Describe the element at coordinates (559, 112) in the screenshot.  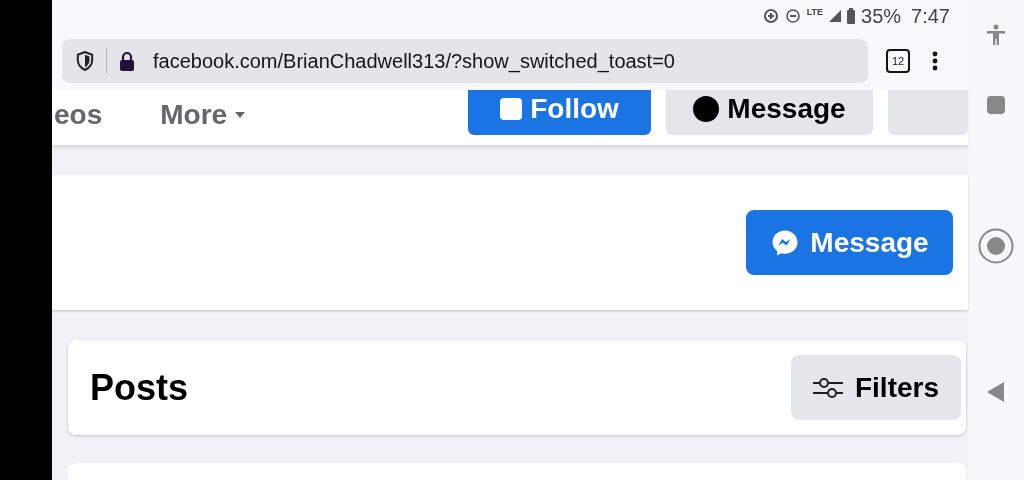
I see `follow-button: Follow` at that location.